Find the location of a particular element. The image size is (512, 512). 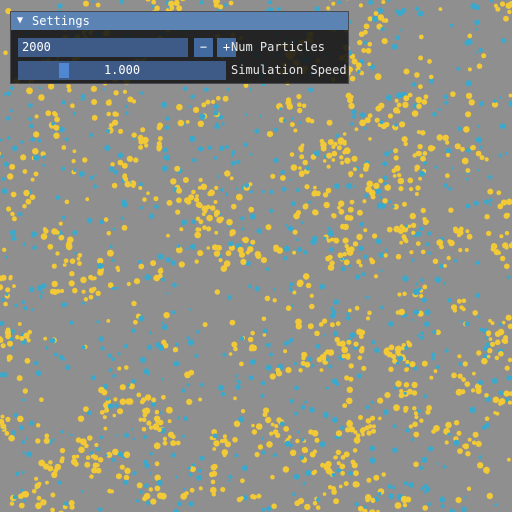

decrement-button: − is located at coordinates (203, 47).